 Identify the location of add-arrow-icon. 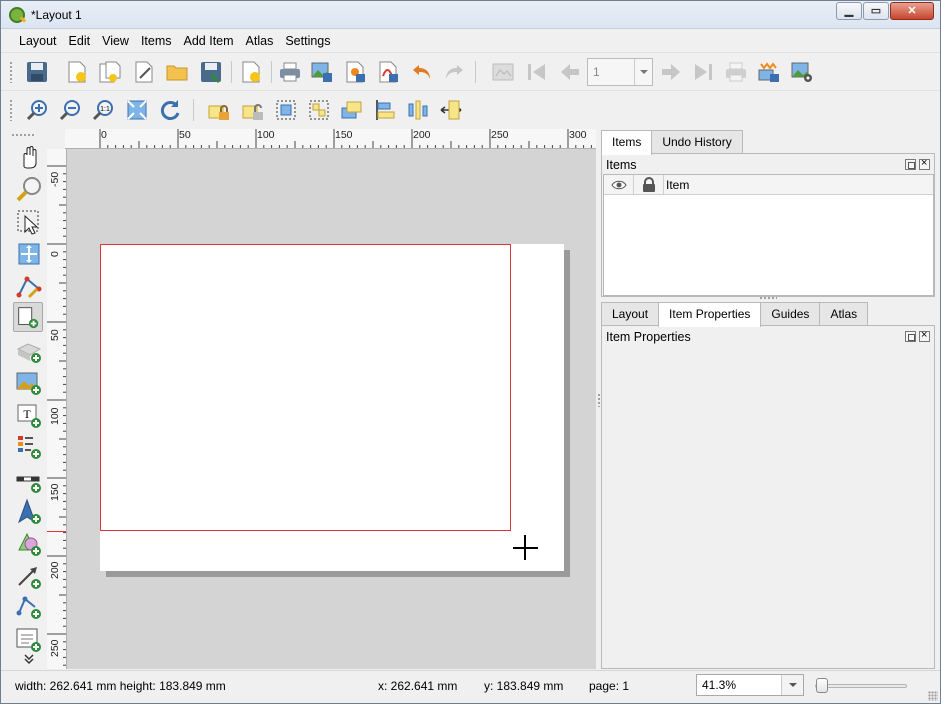
(29, 577).